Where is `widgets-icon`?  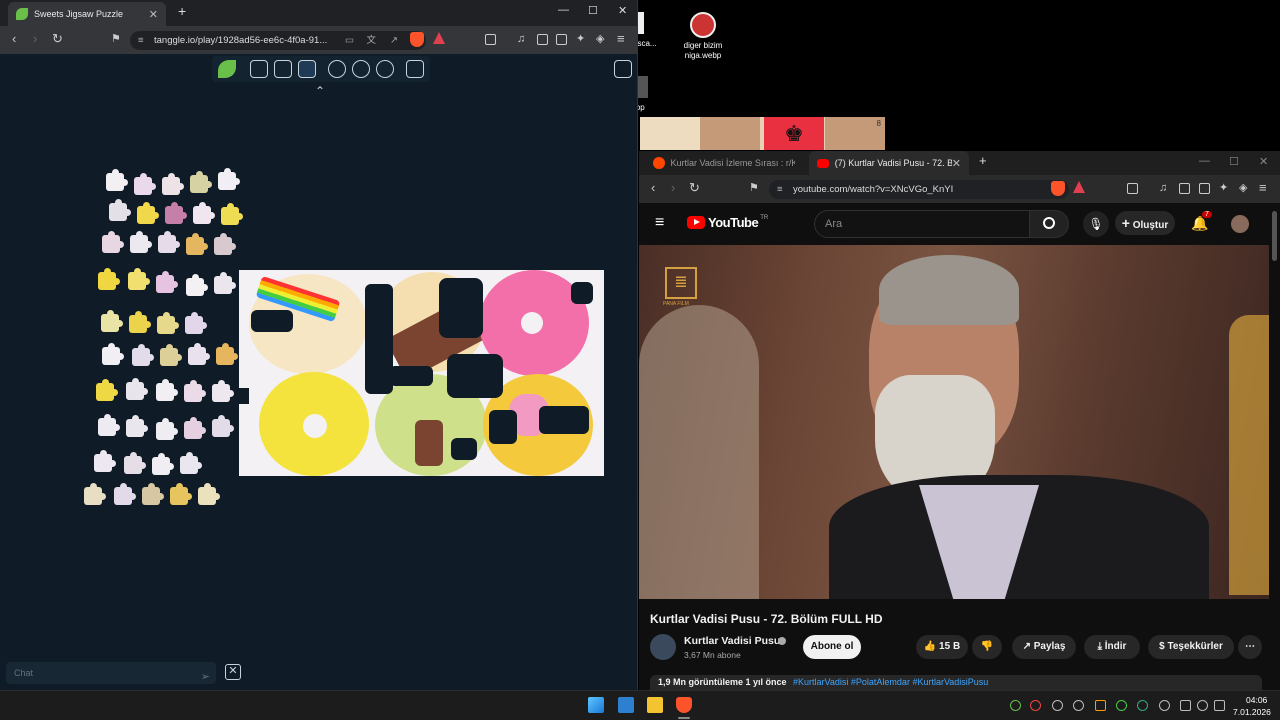
widgets-icon is located at coordinates (626, 705).